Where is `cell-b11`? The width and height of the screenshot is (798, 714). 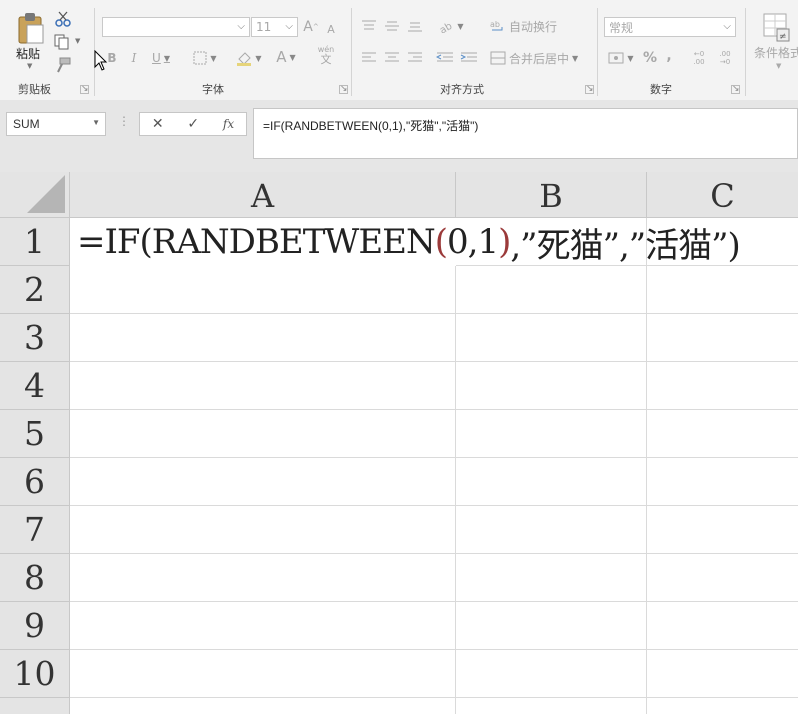
cell-b11 is located at coordinates (551, 706).